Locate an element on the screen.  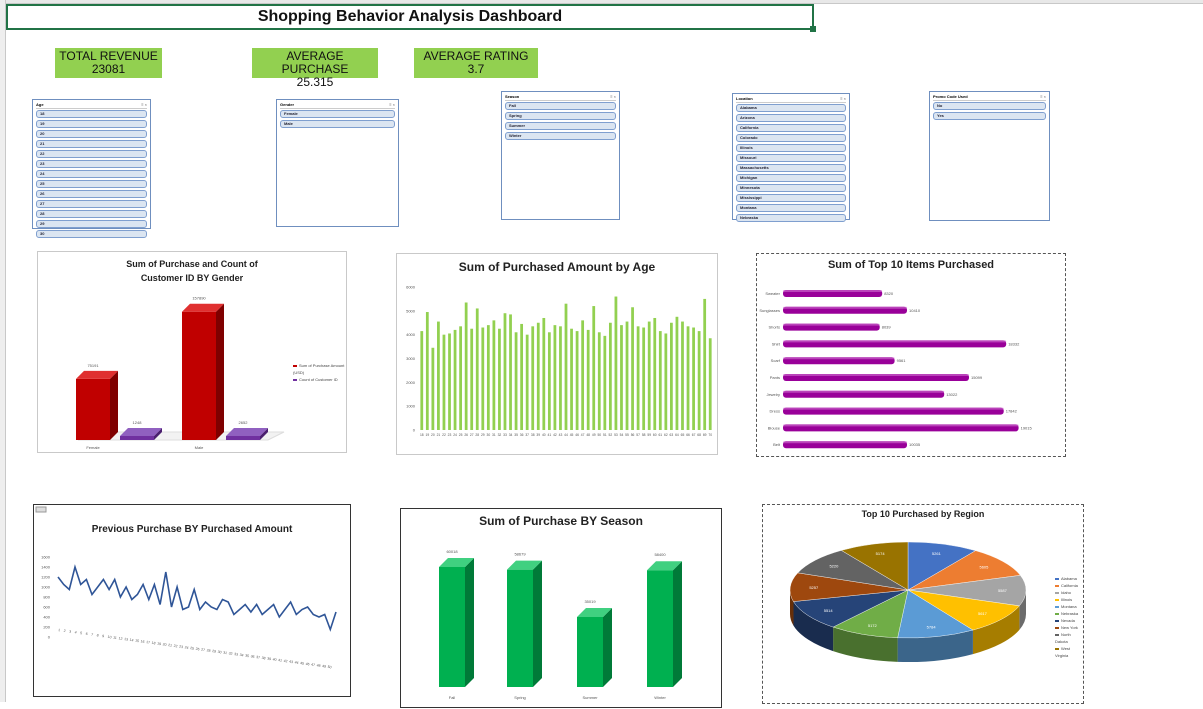
slicer-item: Nebraska is located at coordinates (791, 218).